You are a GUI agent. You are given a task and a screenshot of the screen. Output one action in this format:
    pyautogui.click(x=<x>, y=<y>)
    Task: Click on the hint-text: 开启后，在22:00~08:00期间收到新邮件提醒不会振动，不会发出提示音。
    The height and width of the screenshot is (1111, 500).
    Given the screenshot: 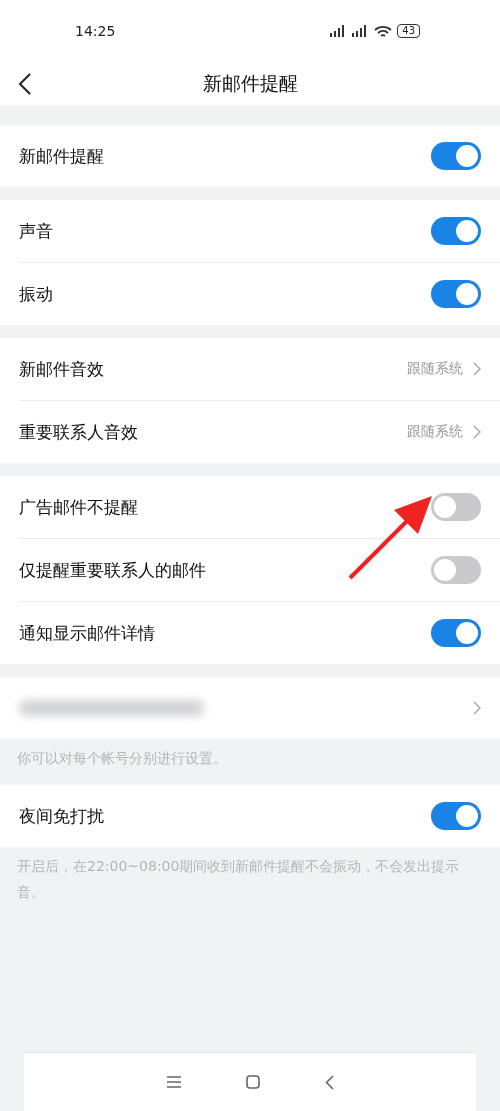 What is the action you would take?
    pyautogui.click(x=238, y=879)
    